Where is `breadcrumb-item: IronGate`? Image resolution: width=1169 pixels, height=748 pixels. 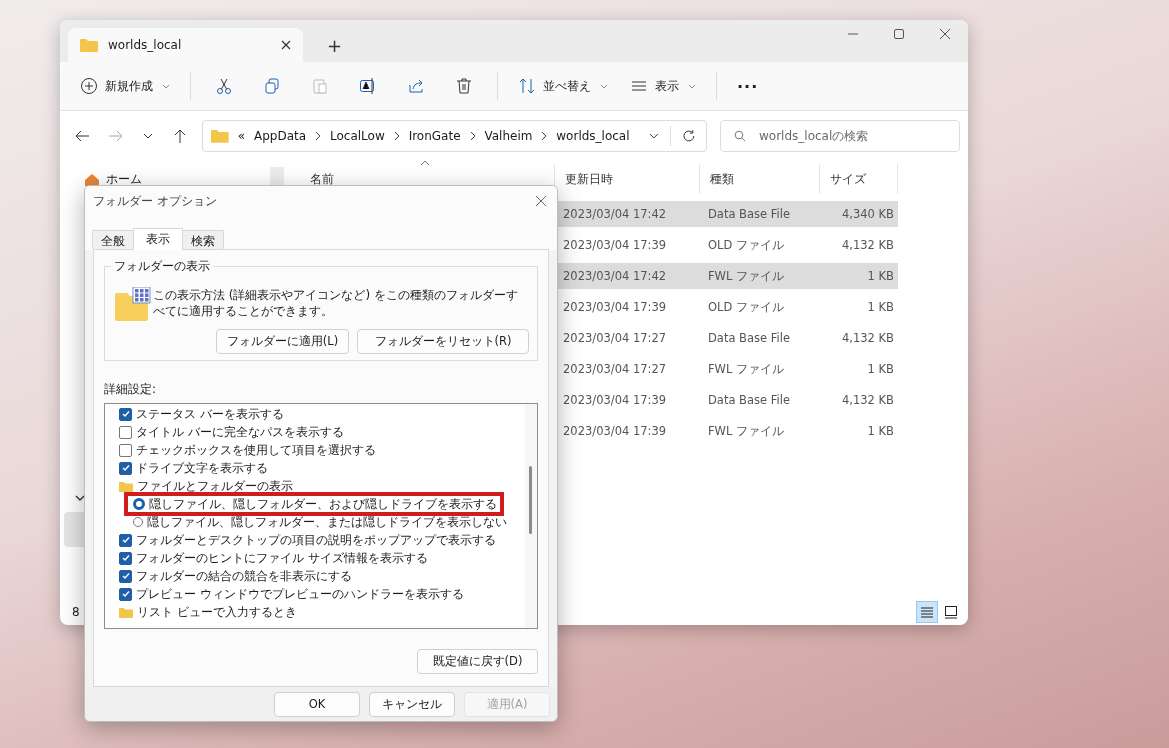 breadcrumb-item: IronGate is located at coordinates (434, 136).